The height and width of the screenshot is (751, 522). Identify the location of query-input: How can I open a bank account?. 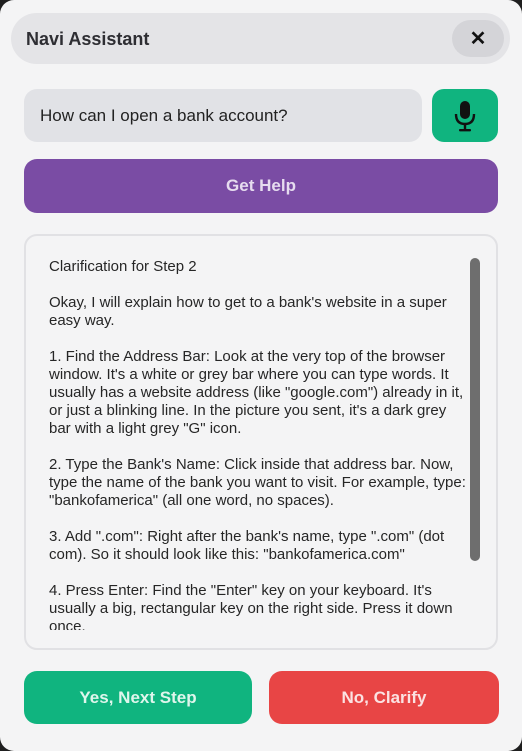
(223, 115).